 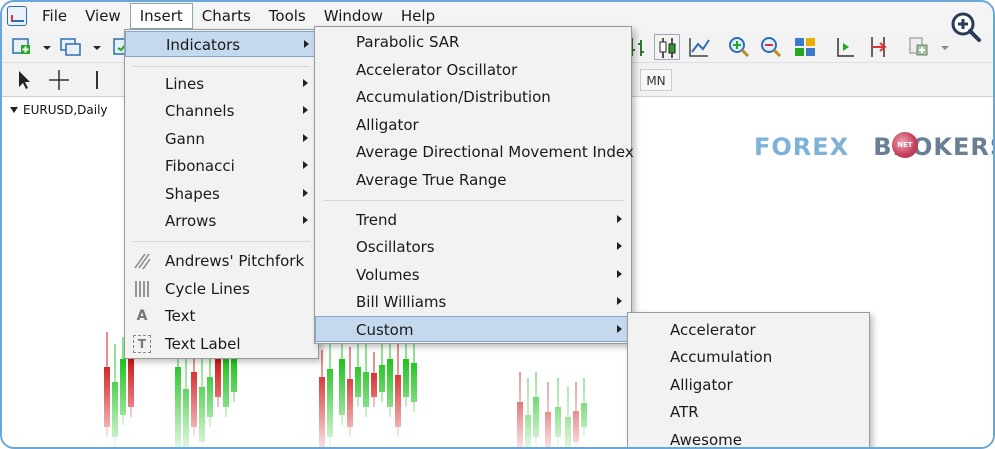 What do you see at coordinates (919, 47) in the screenshot?
I see `indicators-list-icon` at bounding box center [919, 47].